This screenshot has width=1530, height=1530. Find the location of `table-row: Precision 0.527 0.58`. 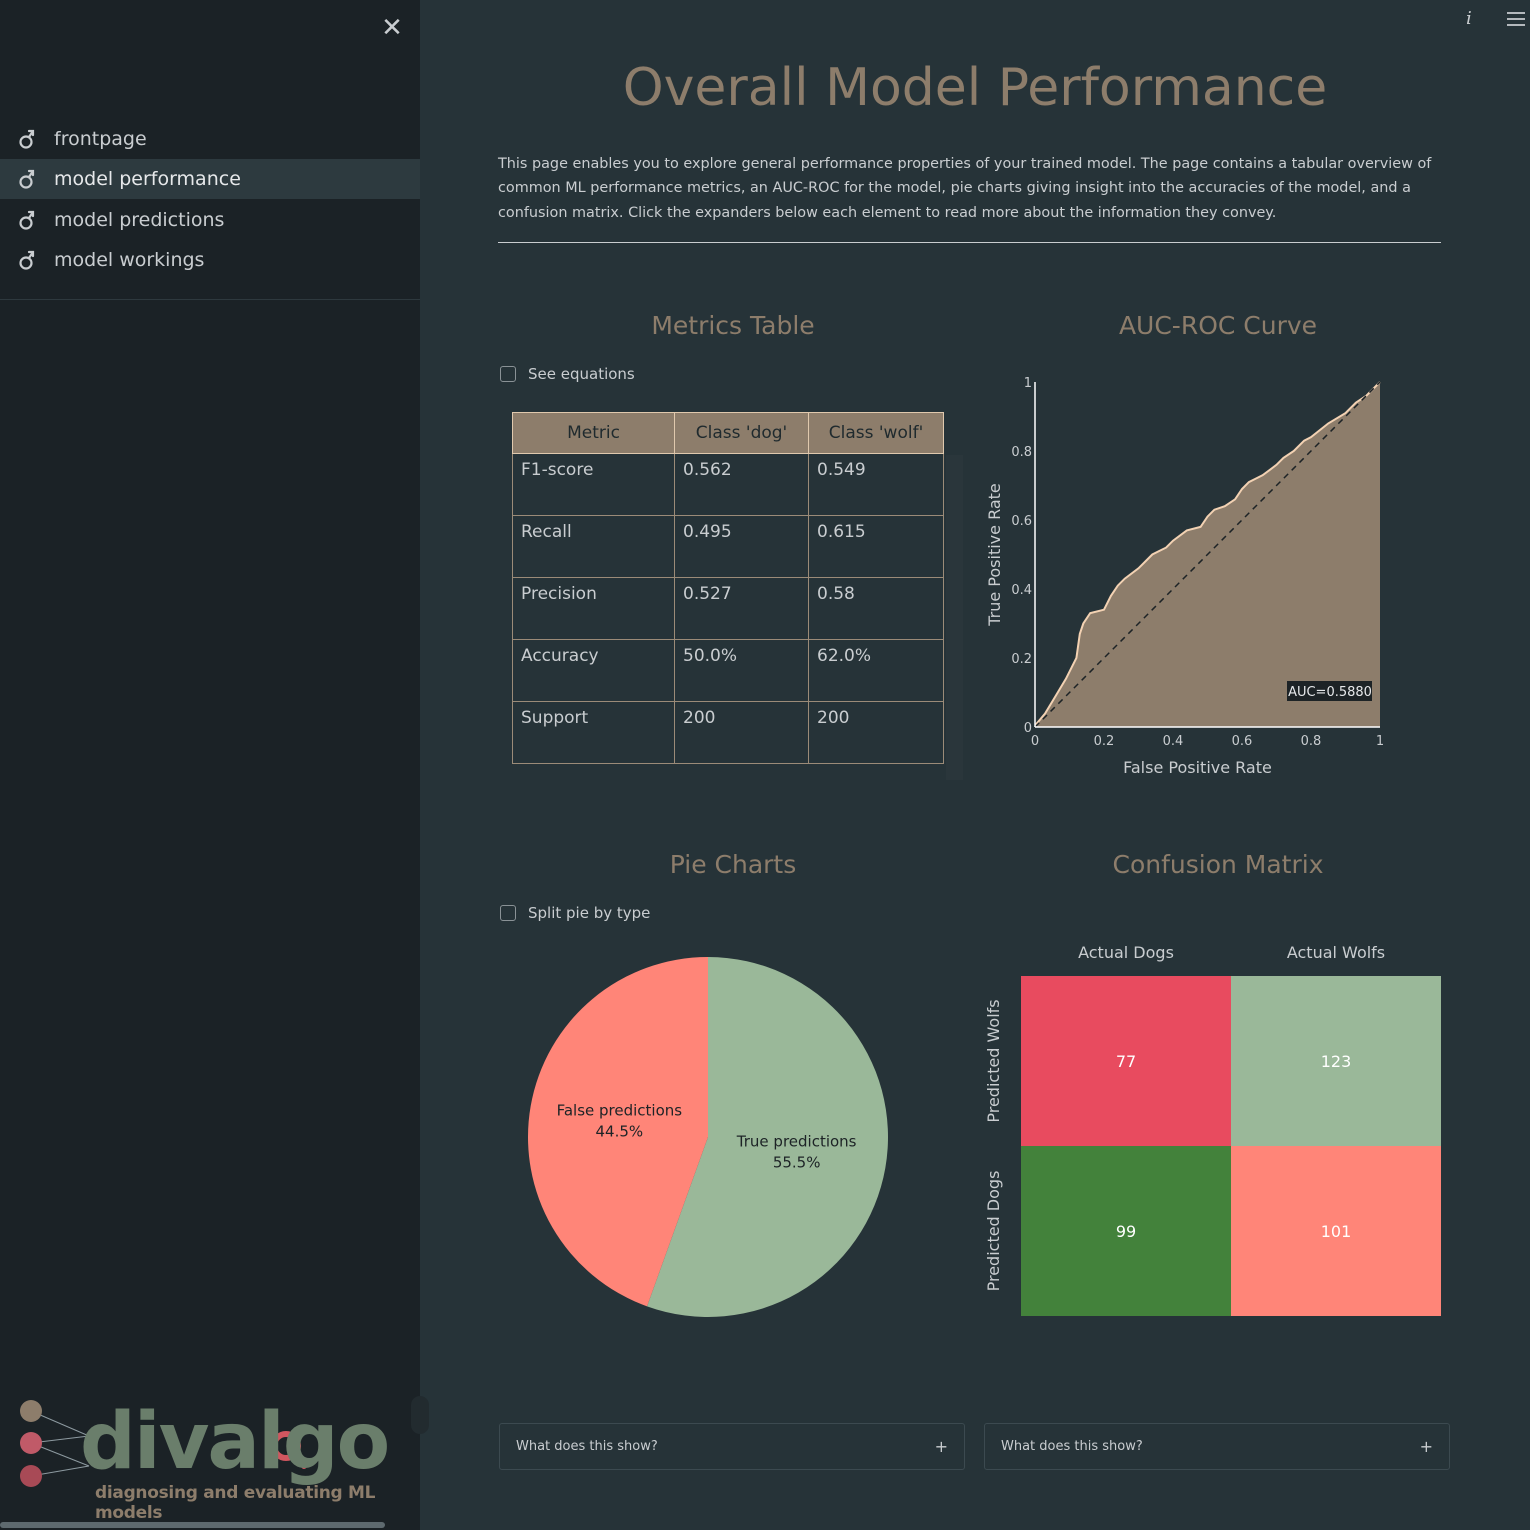

table-row: Precision 0.527 0.58 is located at coordinates (728, 608).